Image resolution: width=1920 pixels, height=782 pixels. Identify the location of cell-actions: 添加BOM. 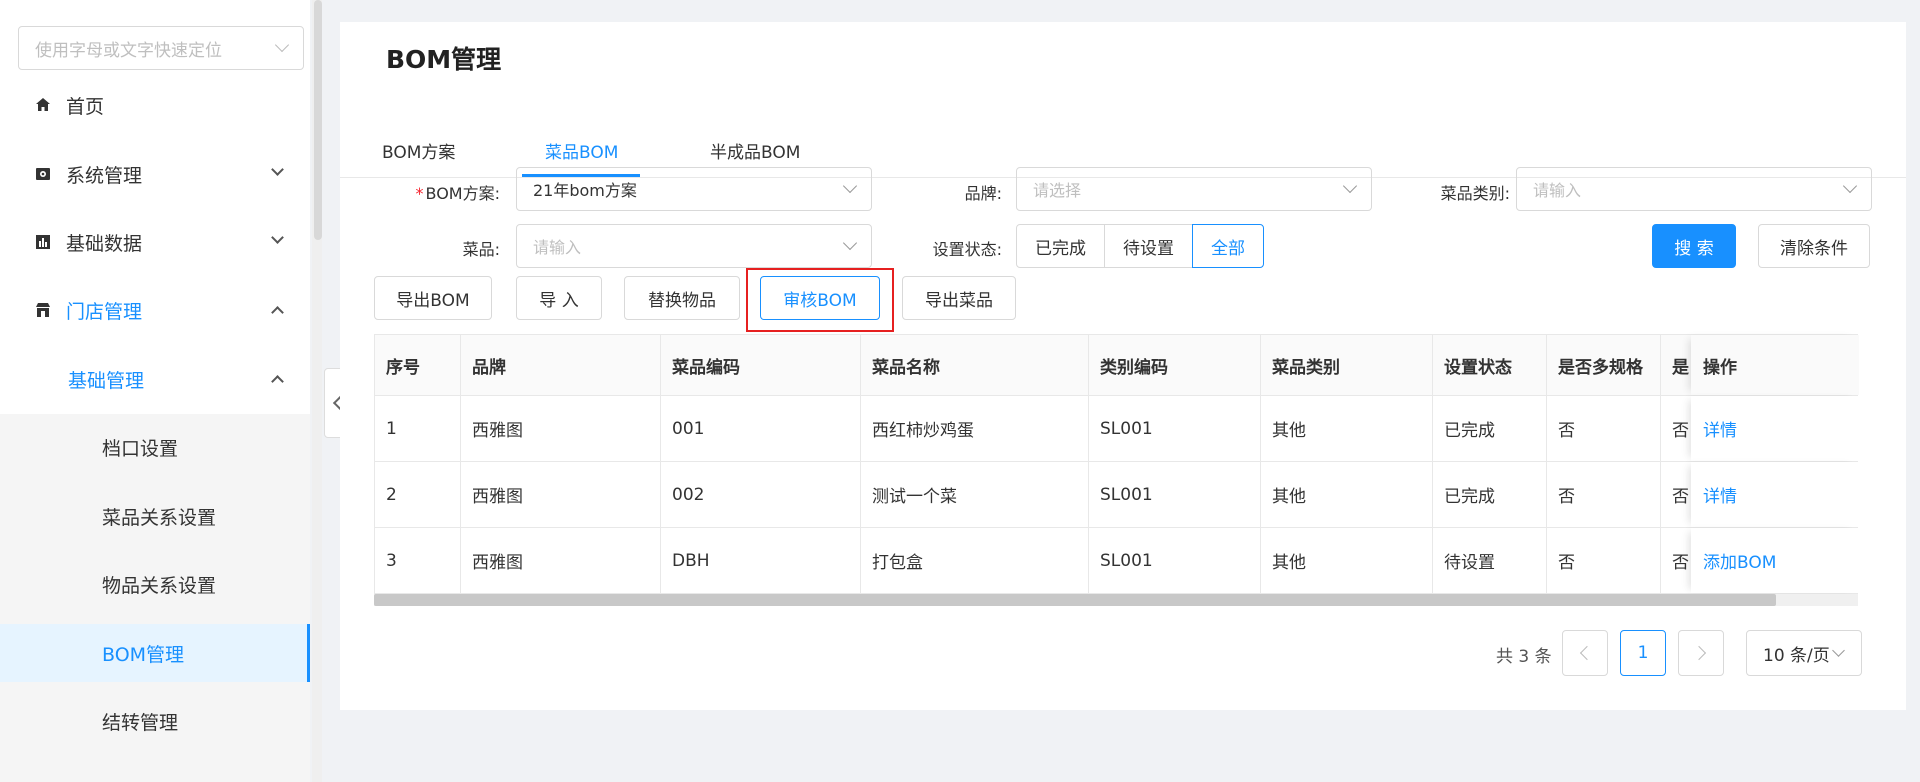
(1775, 560).